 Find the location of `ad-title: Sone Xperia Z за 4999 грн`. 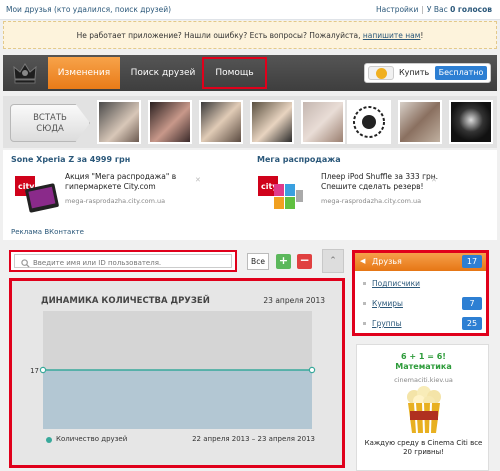

ad-title: Sone Xperia Z за 4999 грн is located at coordinates (70, 159).